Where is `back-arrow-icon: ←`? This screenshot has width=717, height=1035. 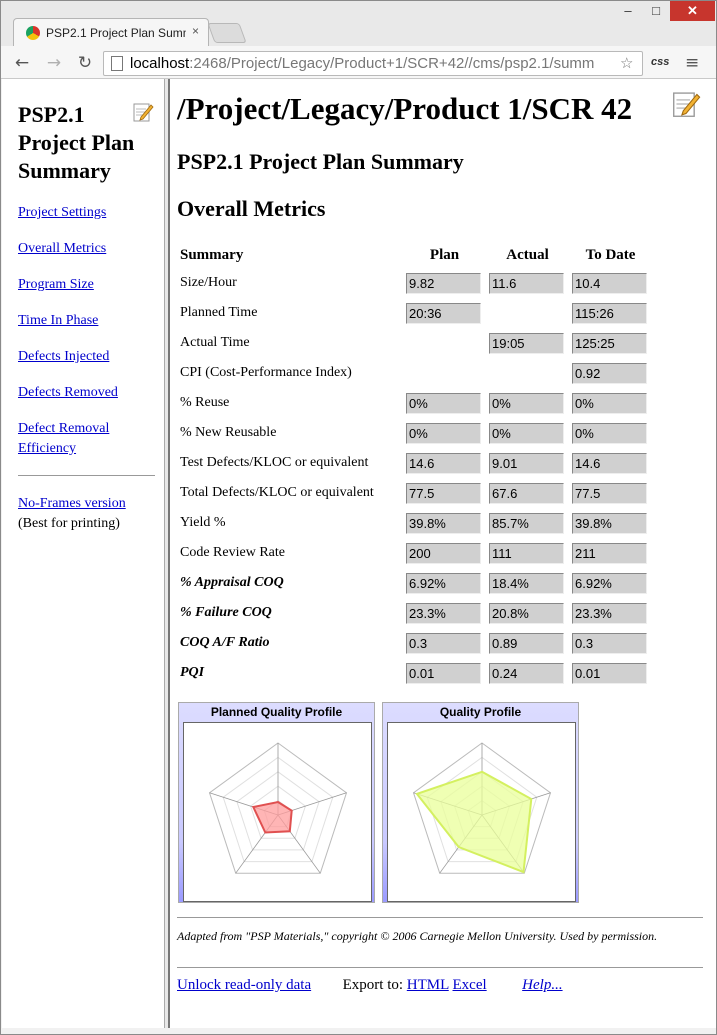
back-arrow-icon: ← is located at coordinates (22, 63).